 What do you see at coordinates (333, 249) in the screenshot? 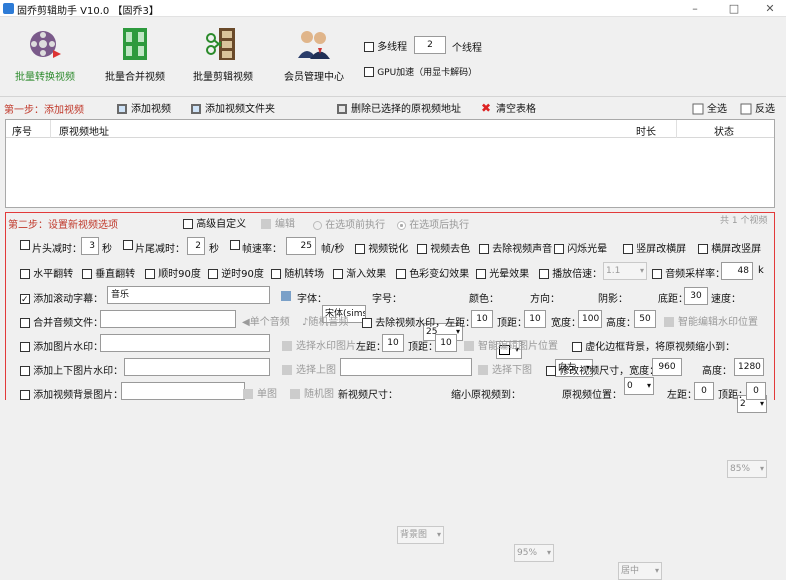
I see `fps-unit-label: 帧/秒` at bounding box center [333, 249].